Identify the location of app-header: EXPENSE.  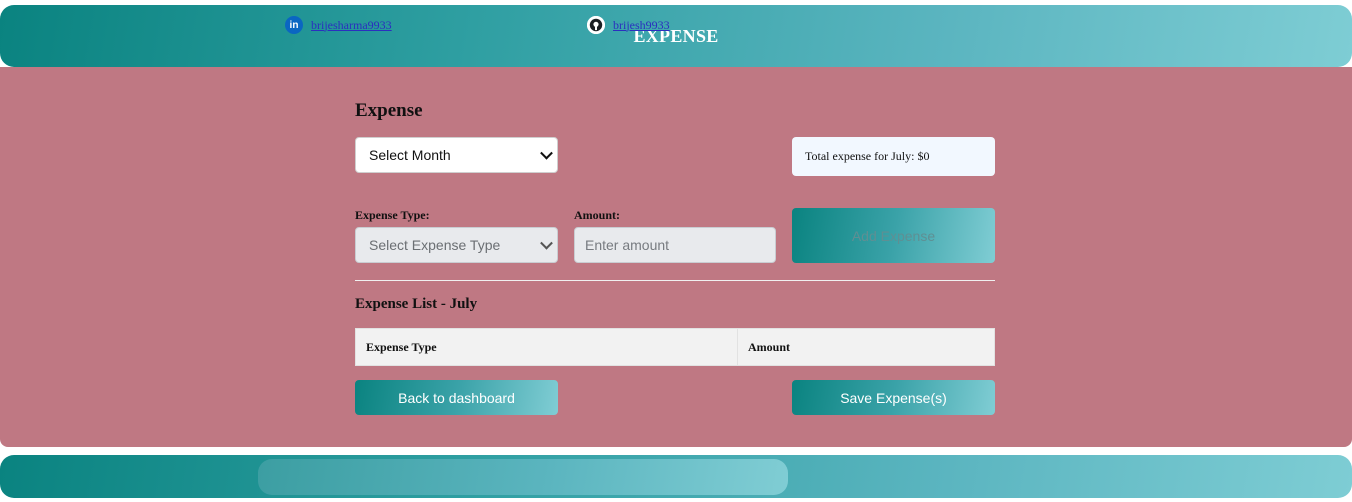
(676, 36).